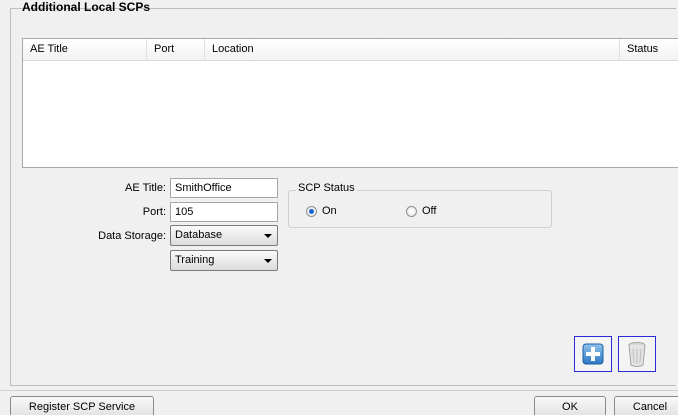 This screenshot has height=415, width=678. I want to click on status-on-radio, so click(311, 211).